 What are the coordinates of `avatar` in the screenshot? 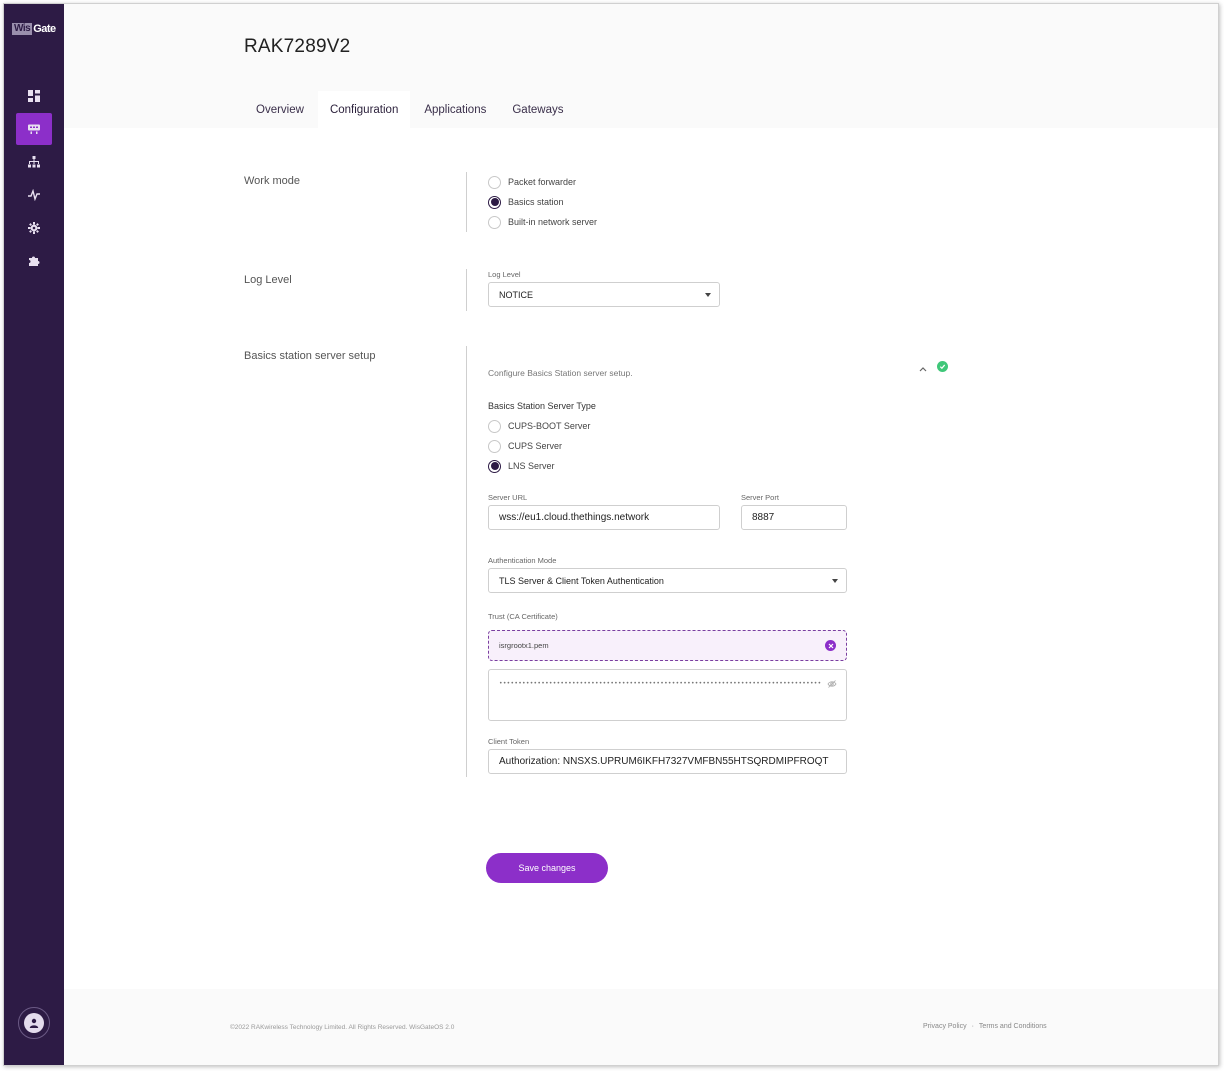 It's located at (34, 1023).